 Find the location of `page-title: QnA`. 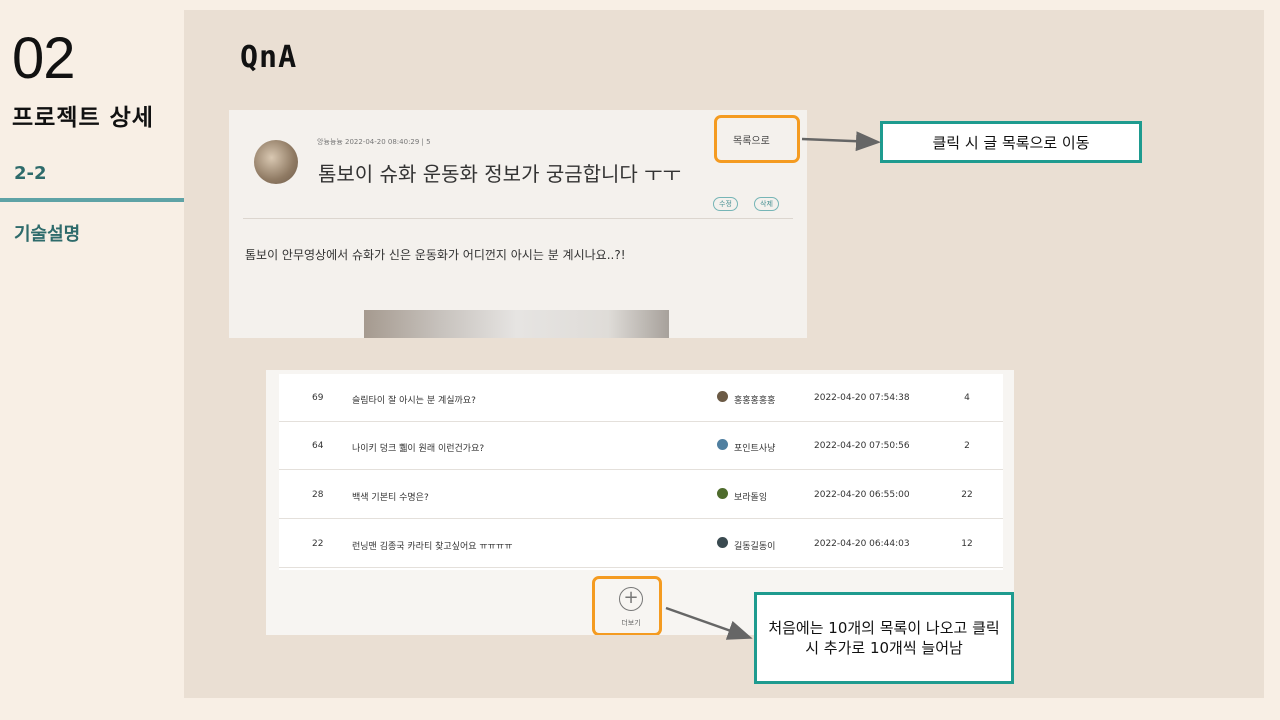

page-title: QnA is located at coordinates (269, 57).